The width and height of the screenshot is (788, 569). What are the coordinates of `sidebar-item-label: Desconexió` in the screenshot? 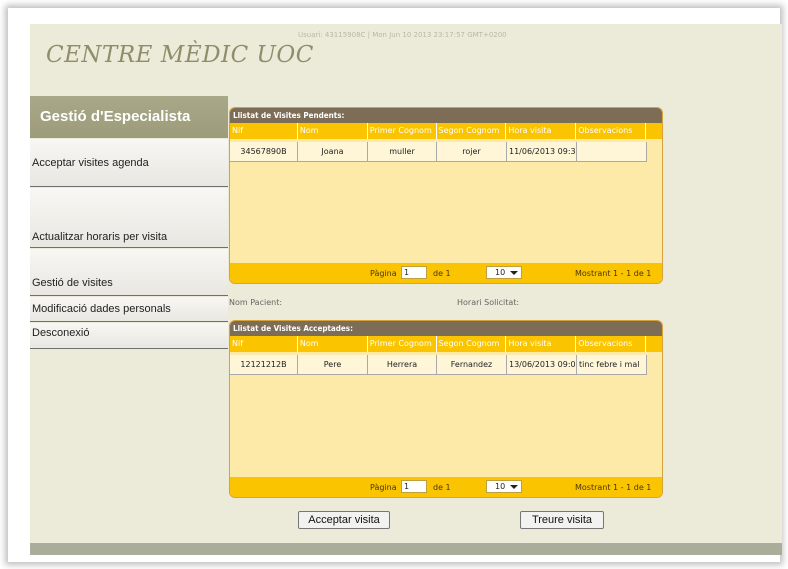 It's located at (61, 332).